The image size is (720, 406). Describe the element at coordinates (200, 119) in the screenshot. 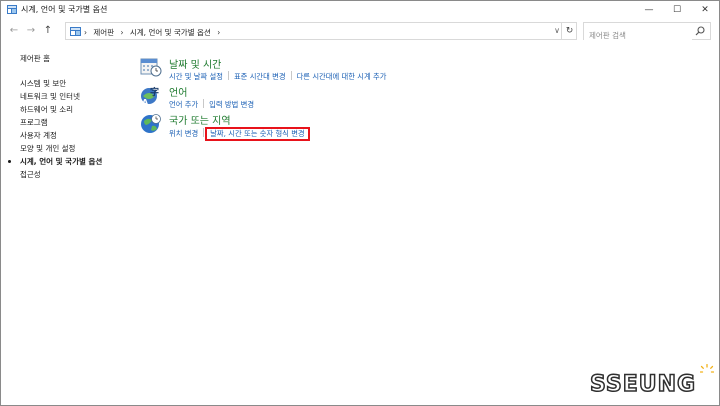

I see `region-title-link: 국가 또는 지역` at that location.